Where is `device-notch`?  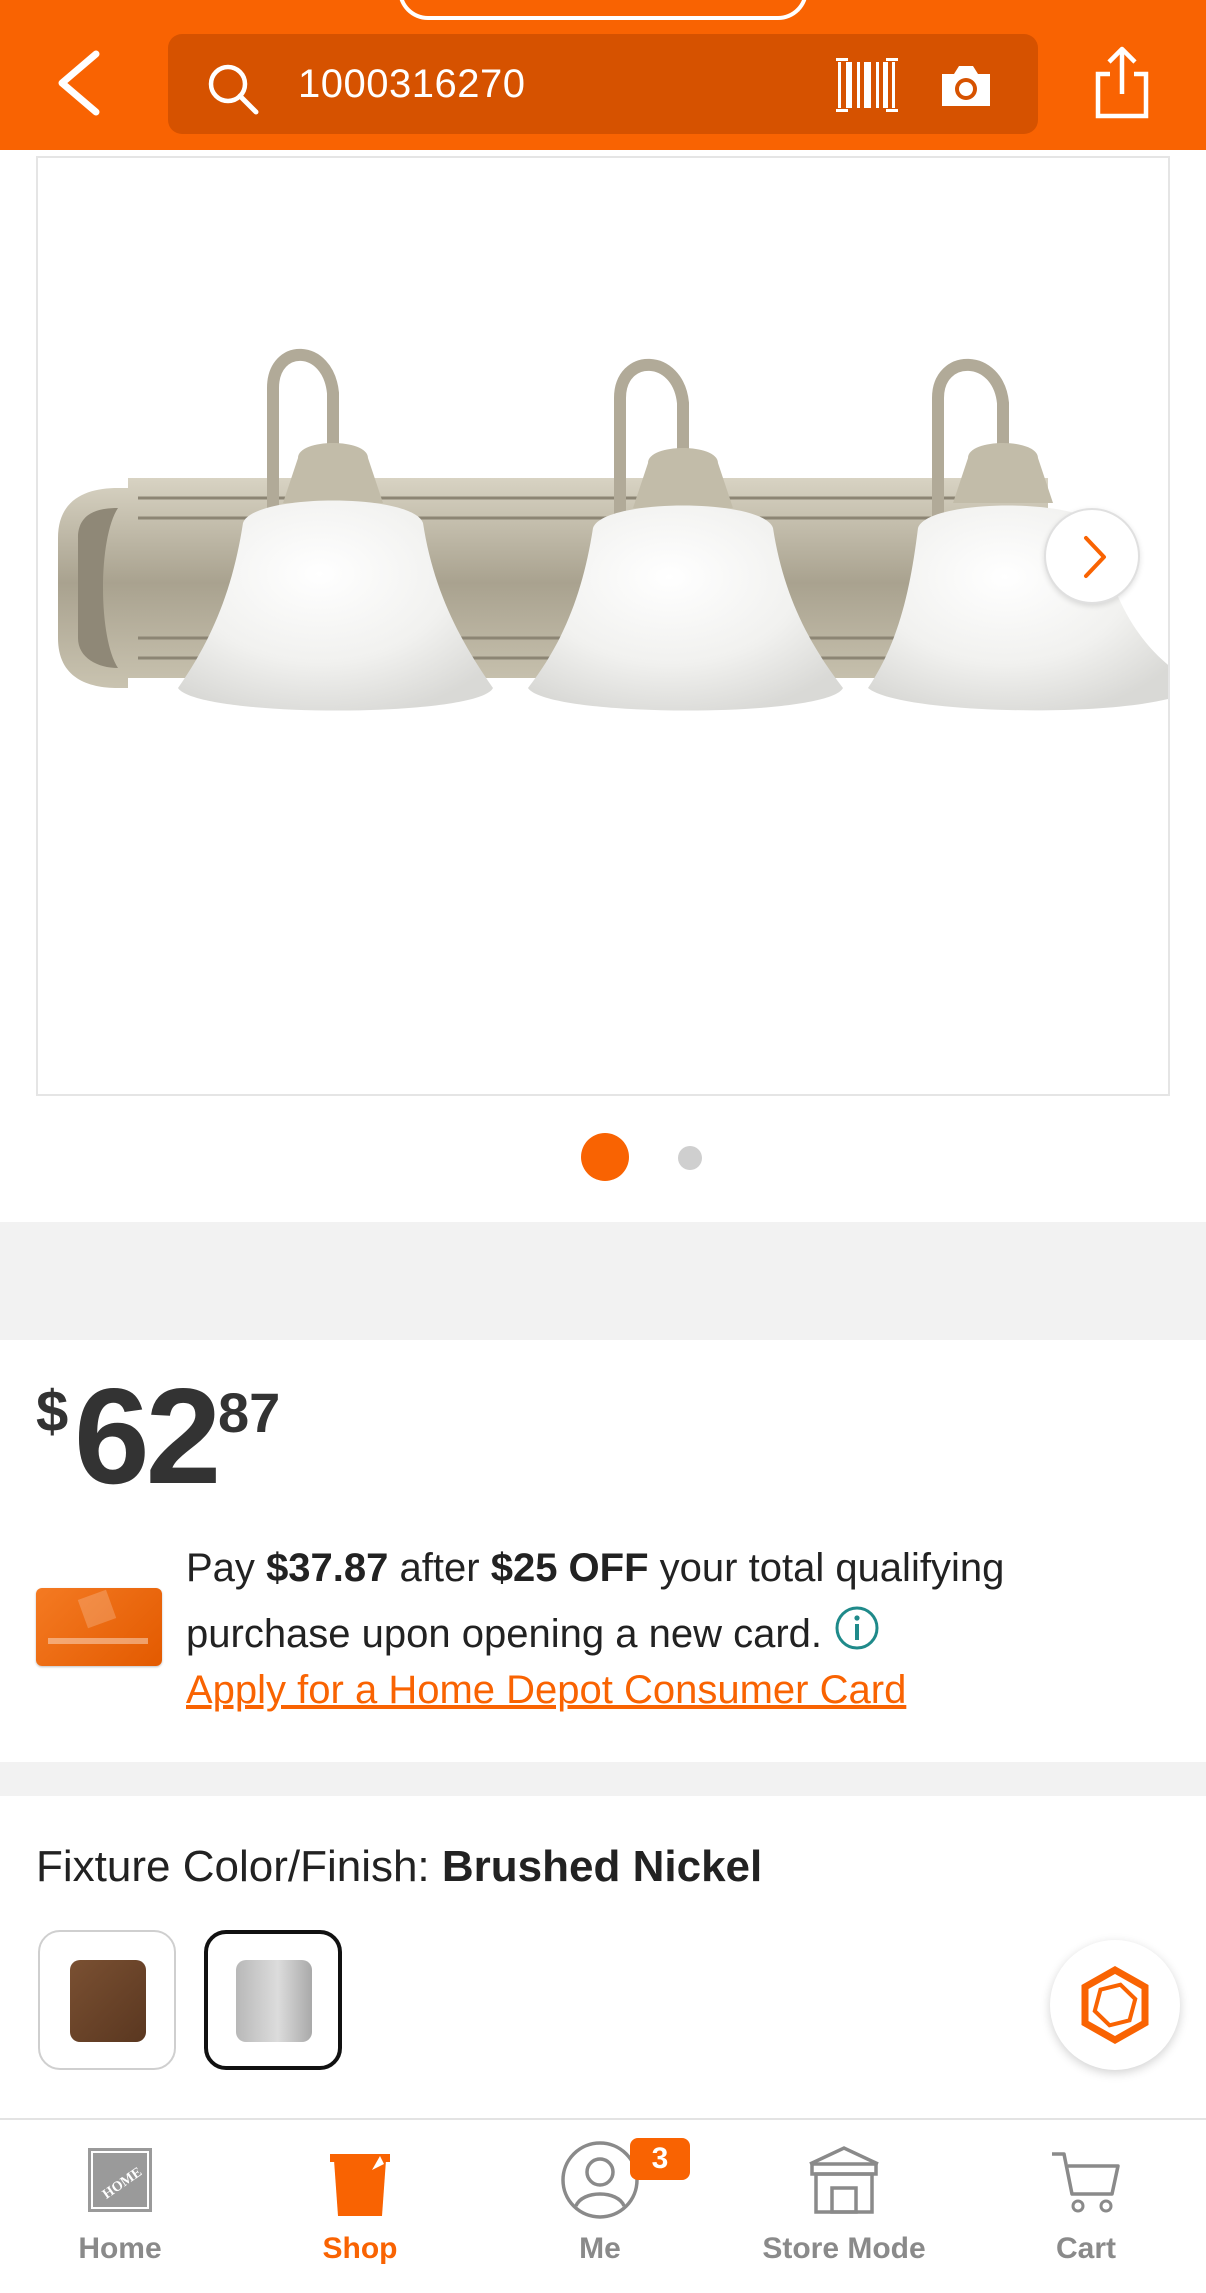
device-notch is located at coordinates (603, 10).